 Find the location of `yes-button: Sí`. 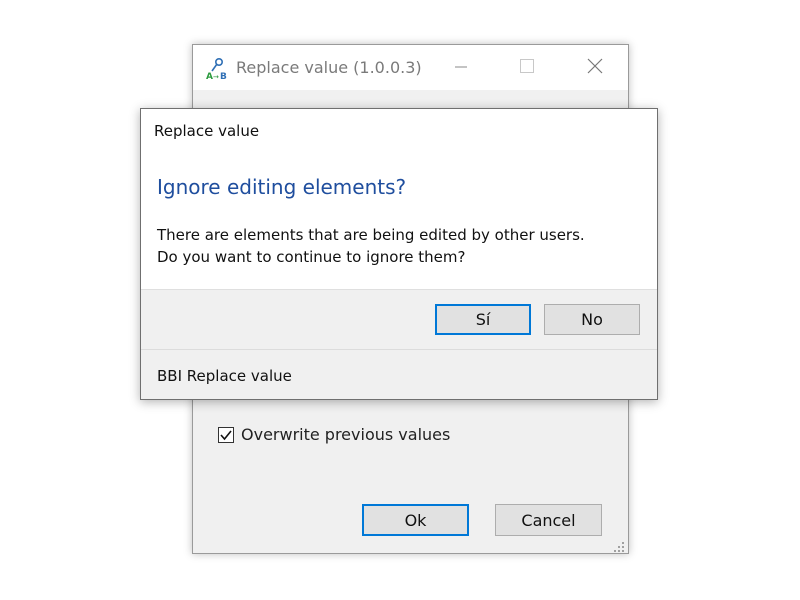

yes-button: Sí is located at coordinates (483, 319).